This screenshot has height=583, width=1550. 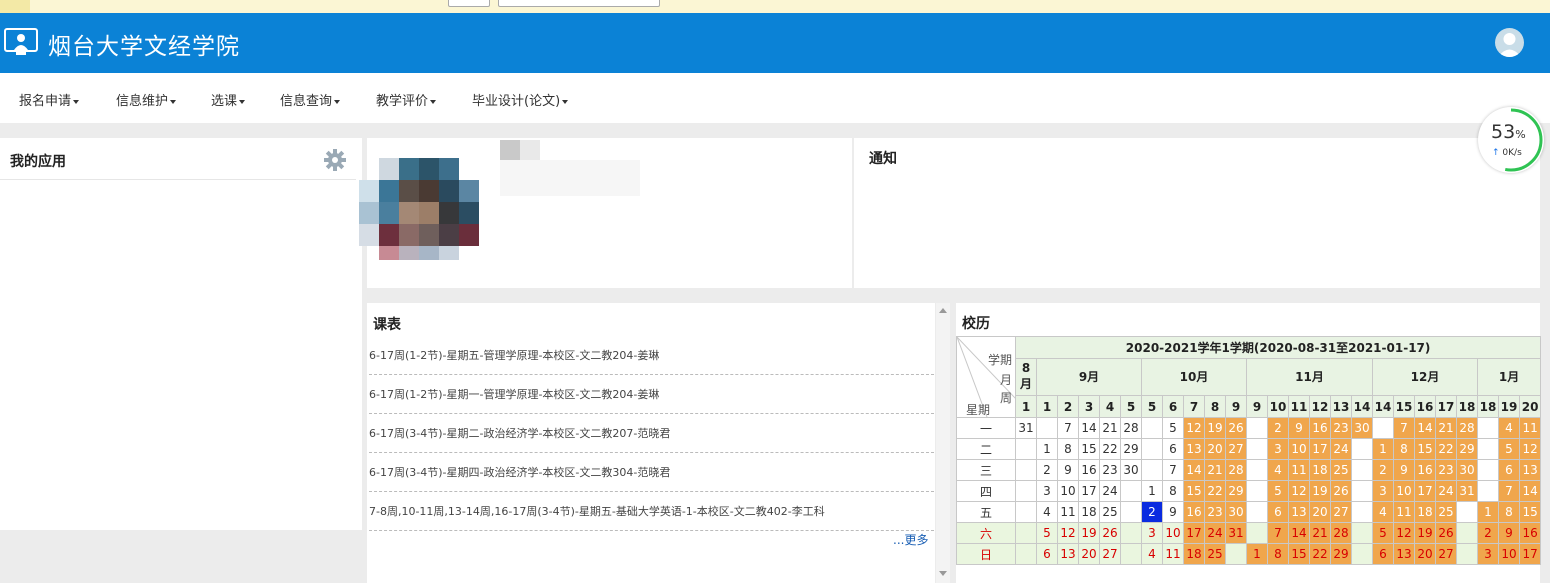 I want to click on info-bar-button, so click(x=469, y=3).